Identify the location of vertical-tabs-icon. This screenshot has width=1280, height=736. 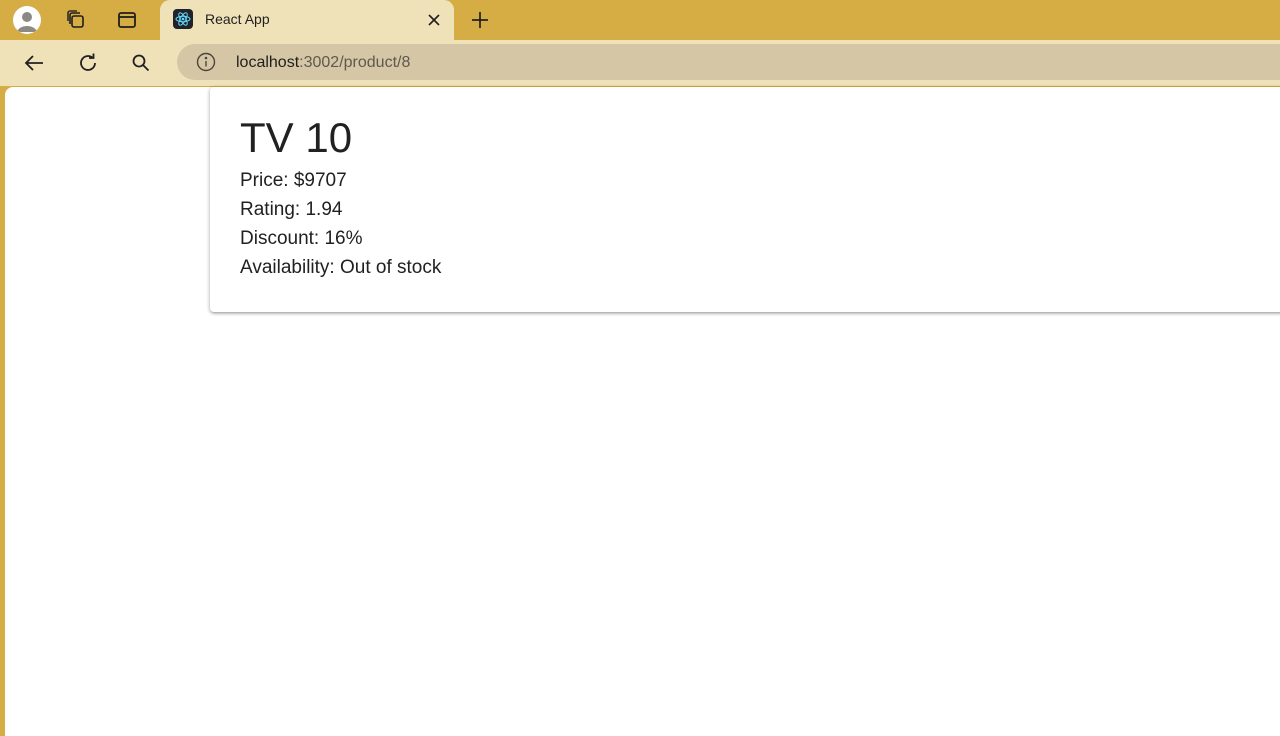
(127, 20).